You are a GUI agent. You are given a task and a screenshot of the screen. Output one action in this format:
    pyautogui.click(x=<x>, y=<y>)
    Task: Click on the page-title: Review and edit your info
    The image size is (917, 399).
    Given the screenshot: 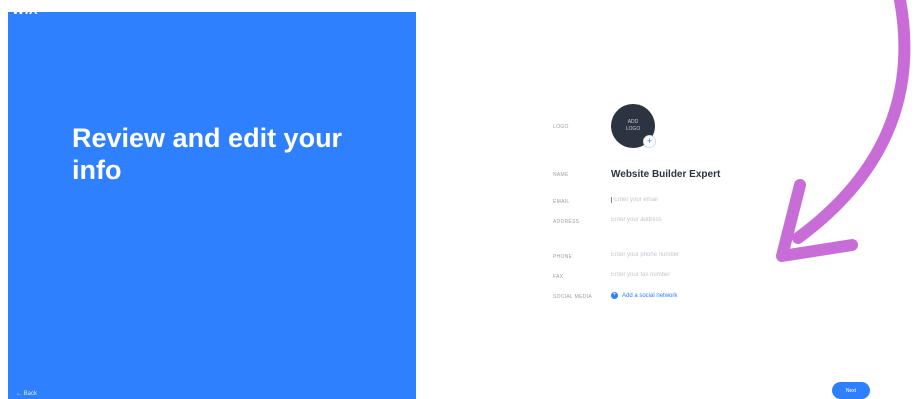 What is the action you would take?
    pyautogui.click(x=207, y=154)
    